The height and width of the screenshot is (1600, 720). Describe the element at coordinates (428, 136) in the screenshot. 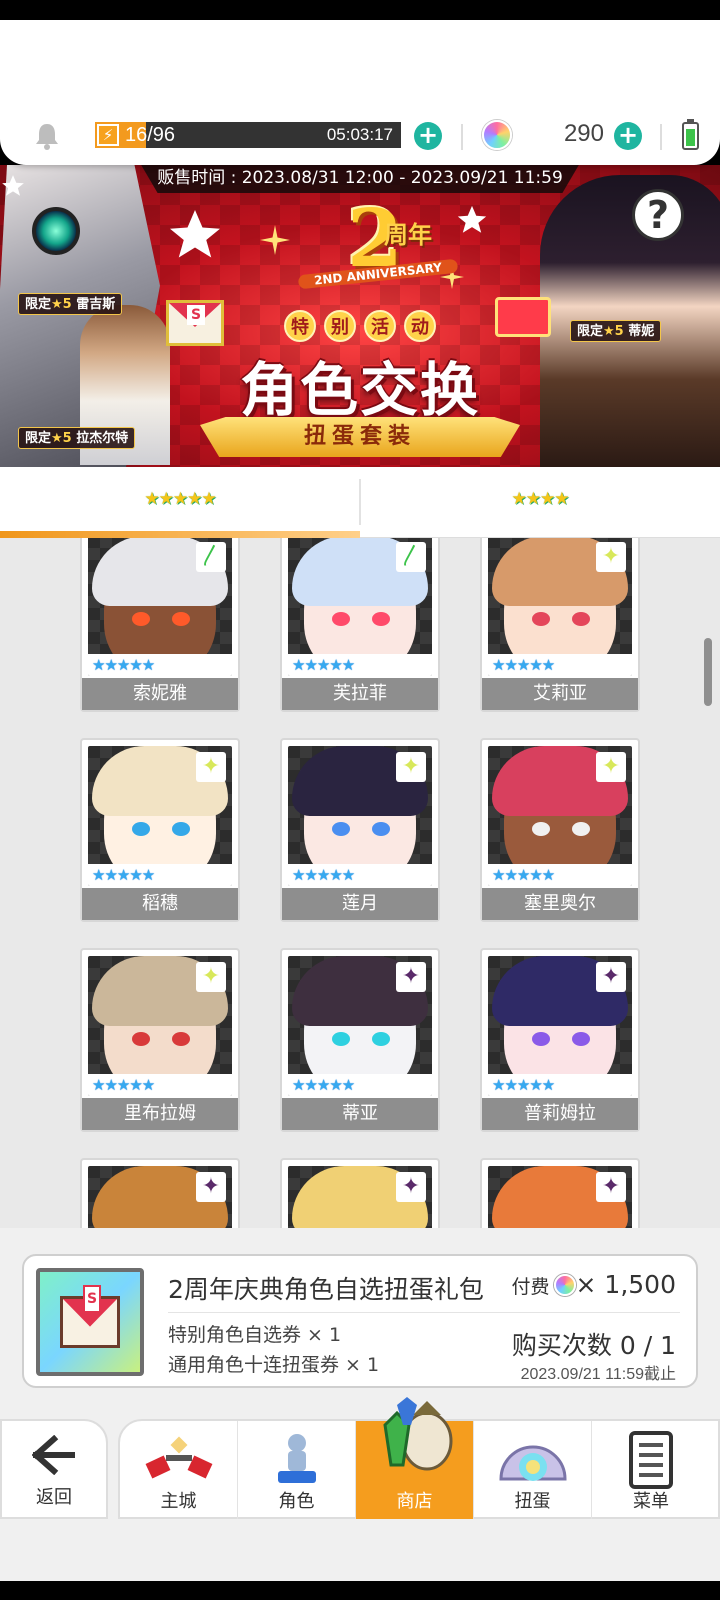

I see `add-stamina-button: +` at that location.